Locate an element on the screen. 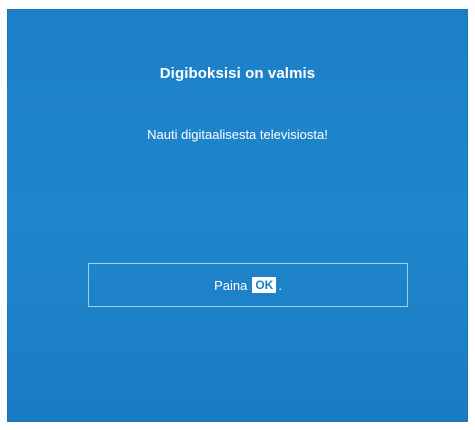 The image size is (475, 430). ok-key-icon: OK is located at coordinates (264, 285).